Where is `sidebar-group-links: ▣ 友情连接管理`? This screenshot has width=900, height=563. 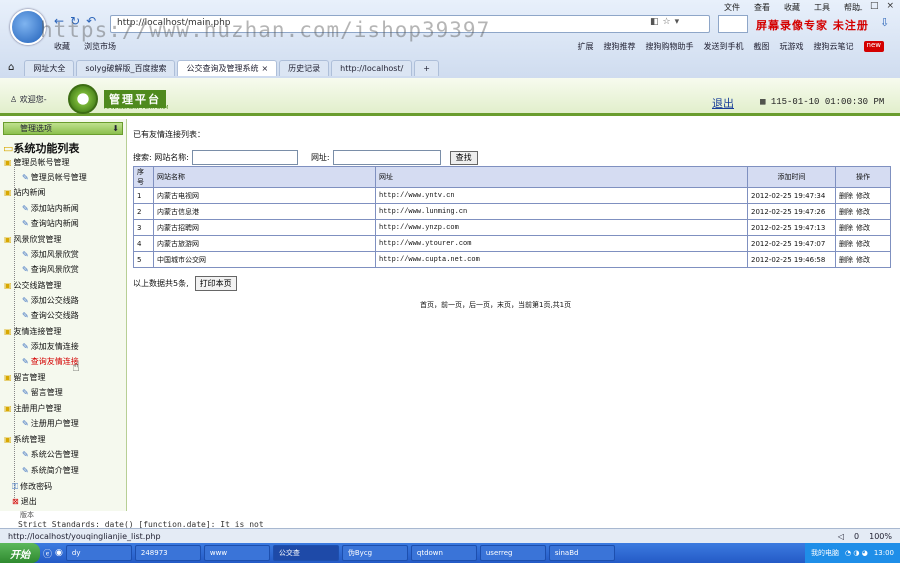 sidebar-group-links: ▣ 友情连接管理 is located at coordinates (33, 331).